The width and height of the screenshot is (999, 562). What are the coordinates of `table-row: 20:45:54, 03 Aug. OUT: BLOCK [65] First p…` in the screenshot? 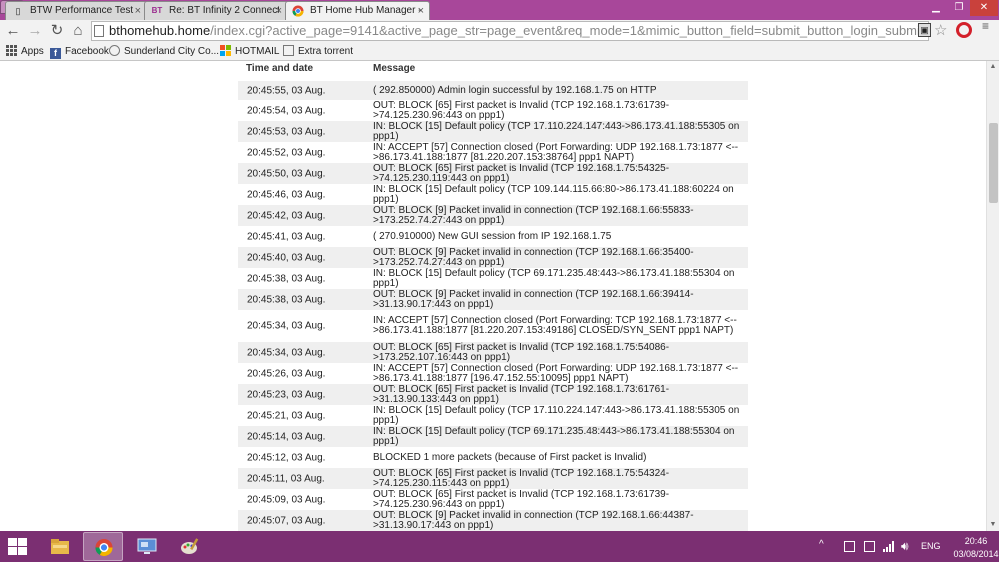 It's located at (493, 110).